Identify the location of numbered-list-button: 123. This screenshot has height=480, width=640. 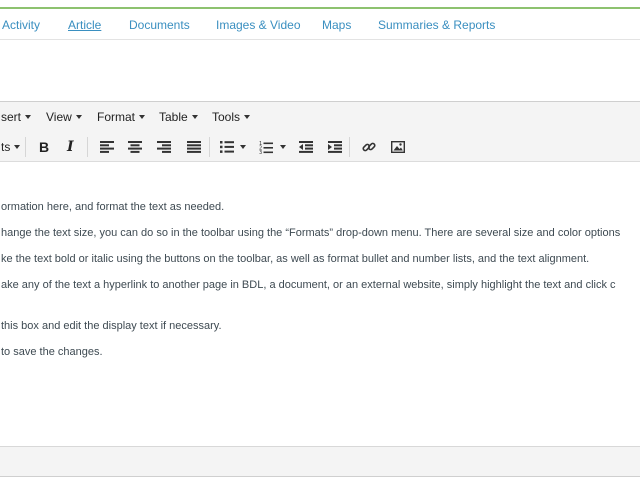
(266, 147).